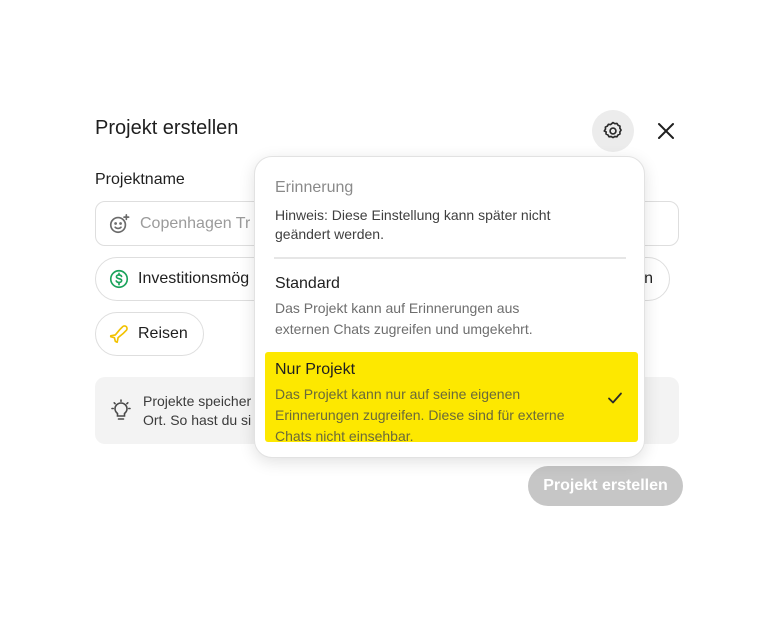  I want to click on lightbulb-icon, so click(121, 409).